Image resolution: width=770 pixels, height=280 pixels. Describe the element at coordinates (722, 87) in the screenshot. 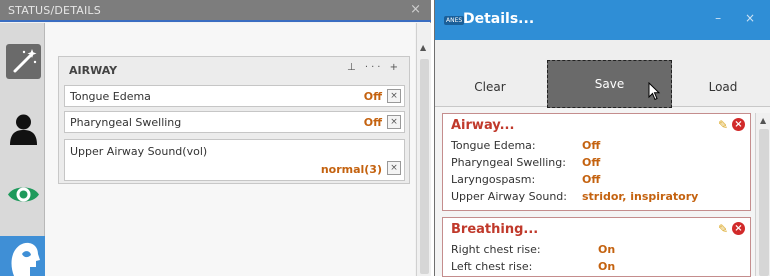

I see `load-button: Load` at that location.